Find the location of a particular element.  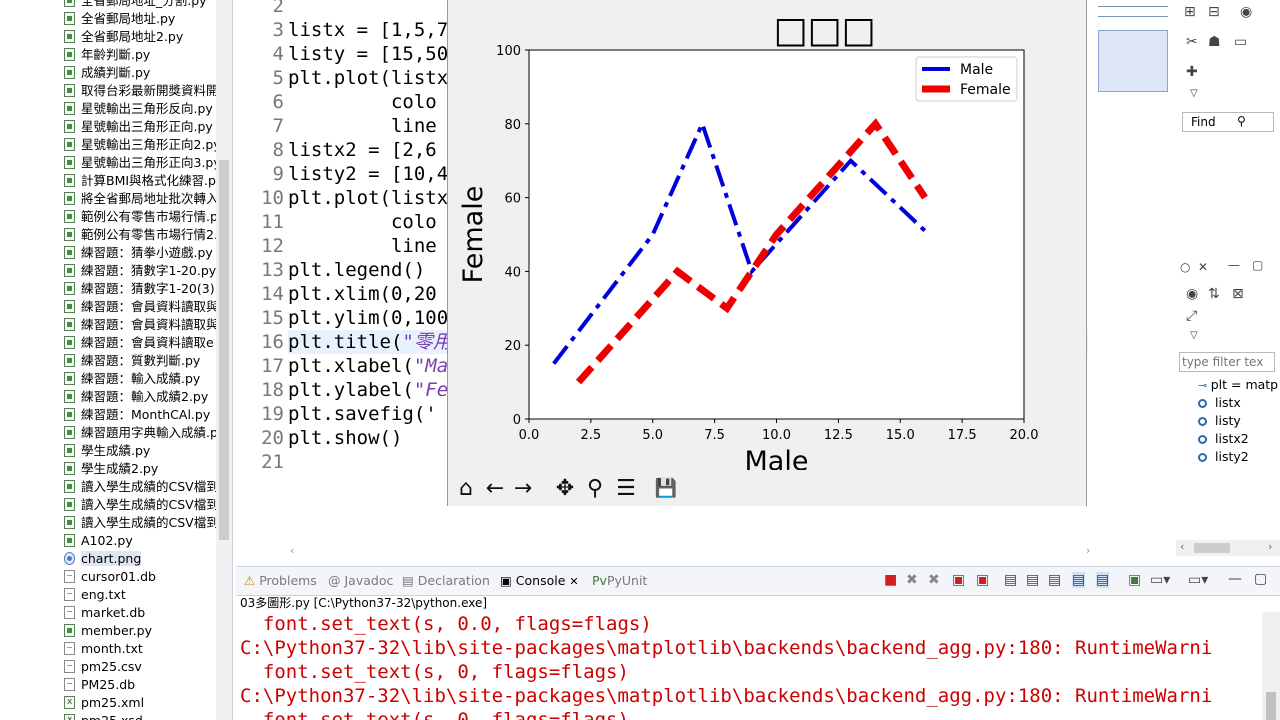

scroll-lock-icon: ▤ is located at coordinates (1032, 580).